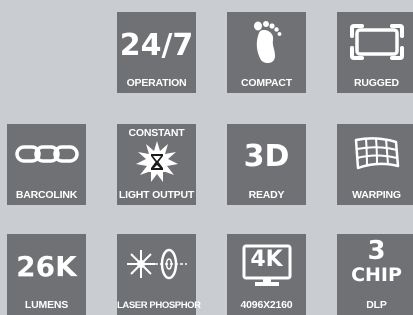 The image size is (413, 315). I want to click on tile-value: 24/7, so click(156, 45).